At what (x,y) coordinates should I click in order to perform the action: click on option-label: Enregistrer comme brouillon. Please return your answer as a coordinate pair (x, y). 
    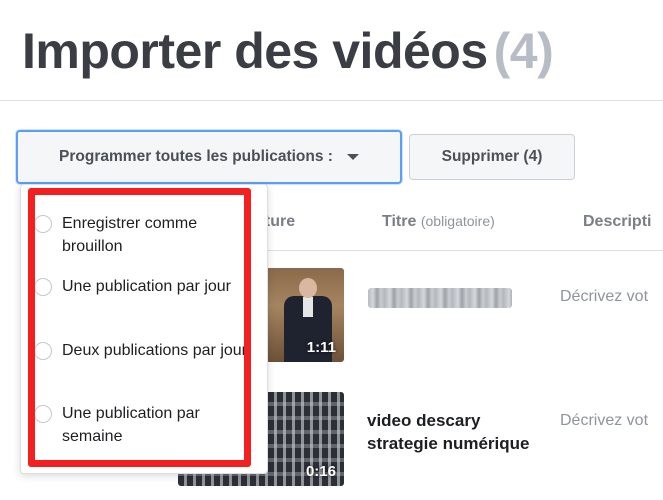
    Looking at the image, I should click on (130, 235).